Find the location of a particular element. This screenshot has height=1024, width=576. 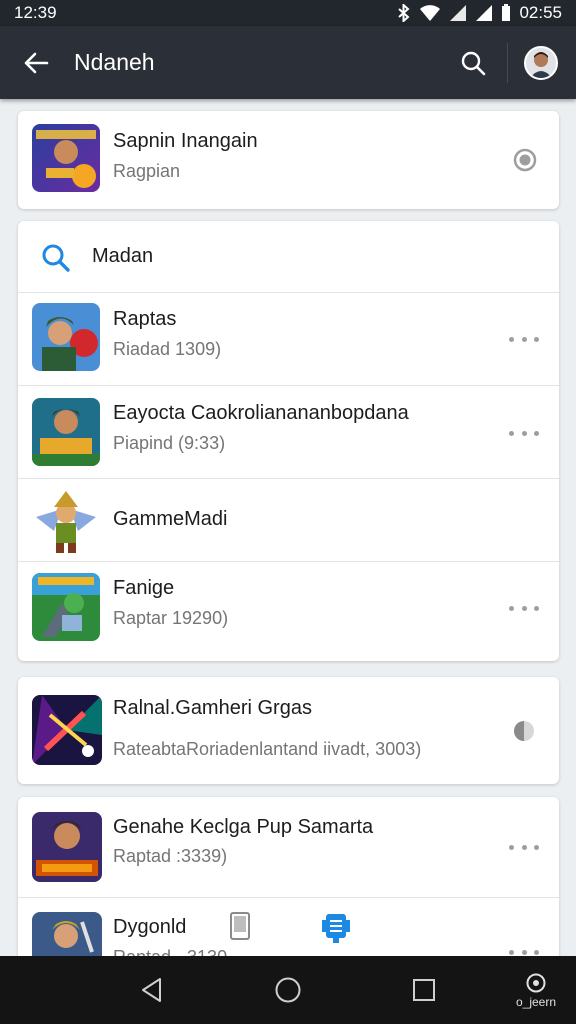

assistant-icon is located at coordinates (536, 982).